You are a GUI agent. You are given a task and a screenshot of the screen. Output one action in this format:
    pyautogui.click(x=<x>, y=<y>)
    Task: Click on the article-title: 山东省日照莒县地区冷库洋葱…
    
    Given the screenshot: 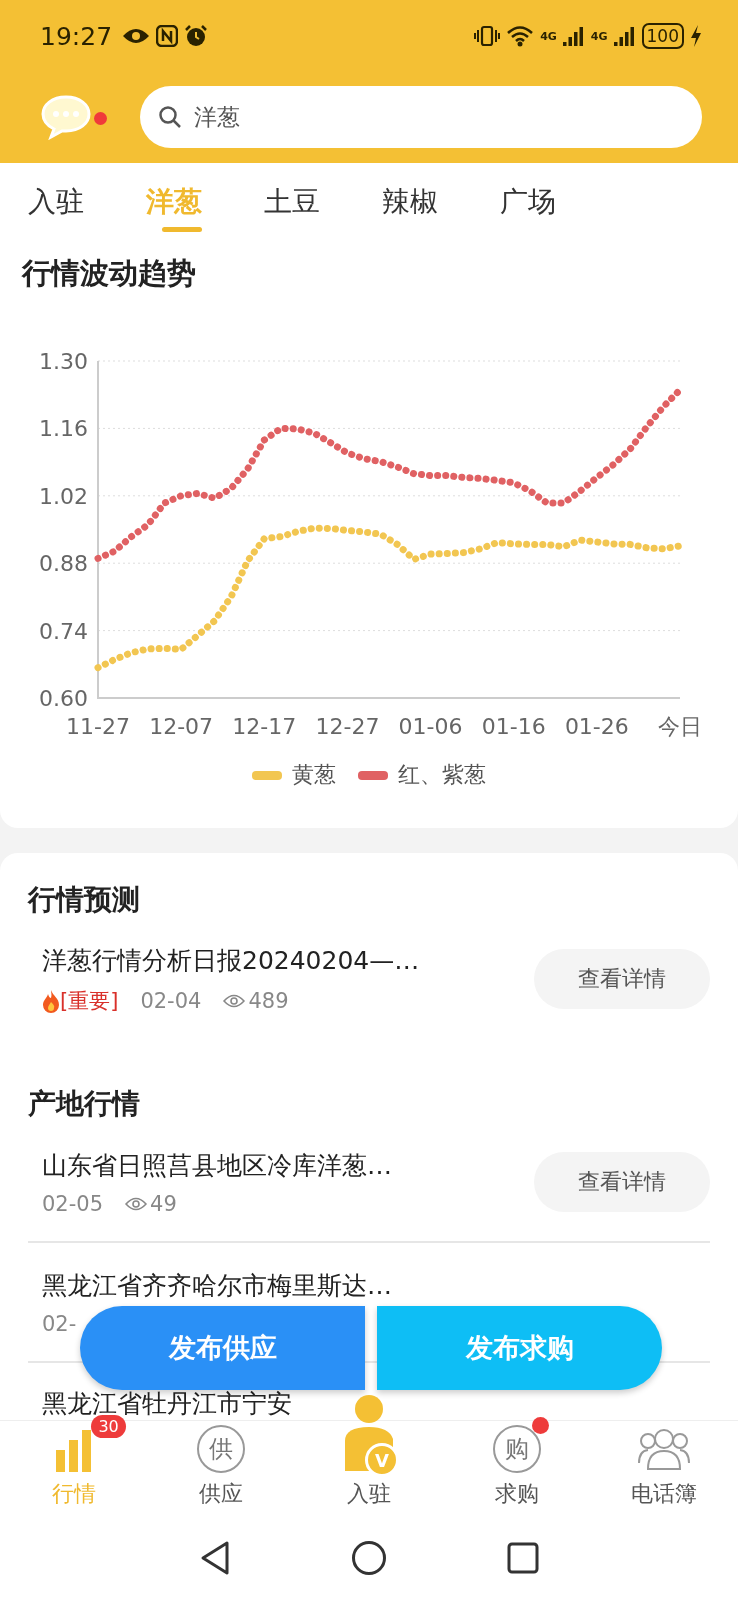 What is the action you would take?
    pyautogui.click(x=217, y=1165)
    